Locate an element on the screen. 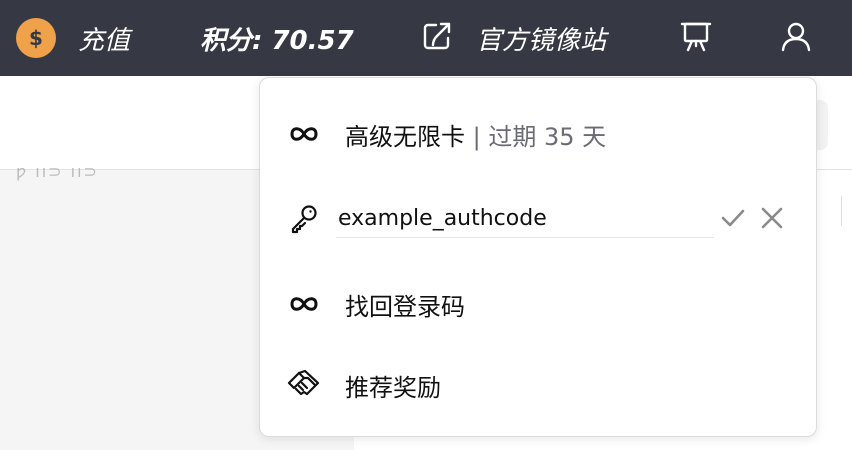  points-label: 积分: 70.57 is located at coordinates (277, 40).